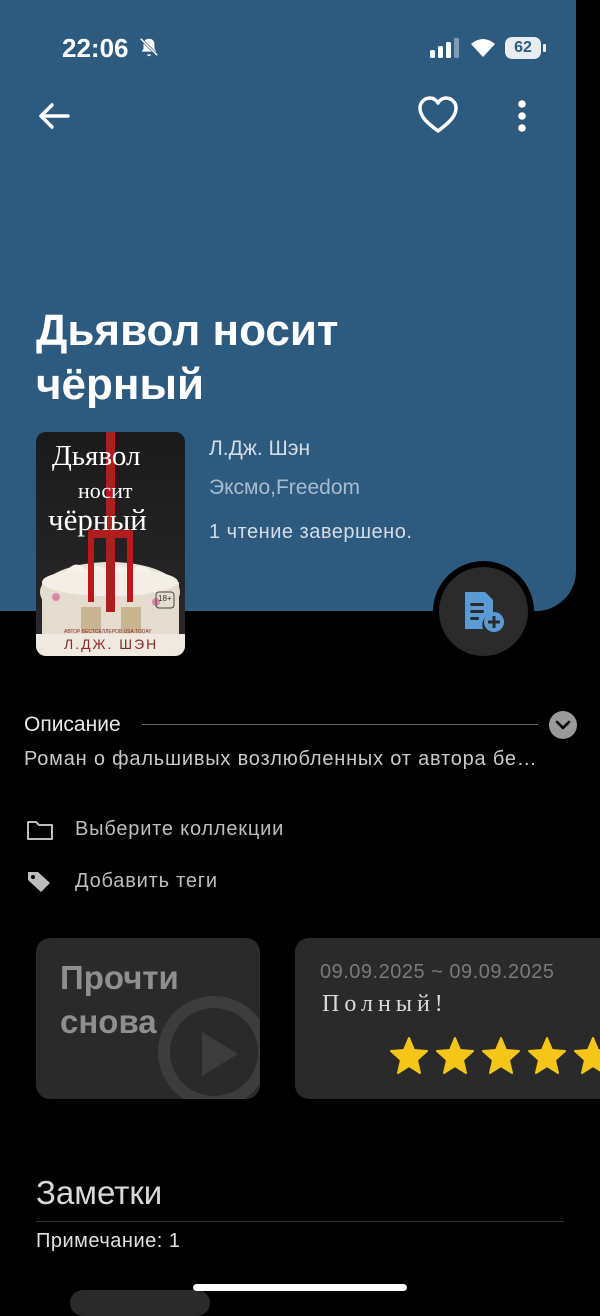 This screenshot has width=600, height=1316. Describe the element at coordinates (438, 115) in the screenshot. I see `favorite-heart-icon` at that location.